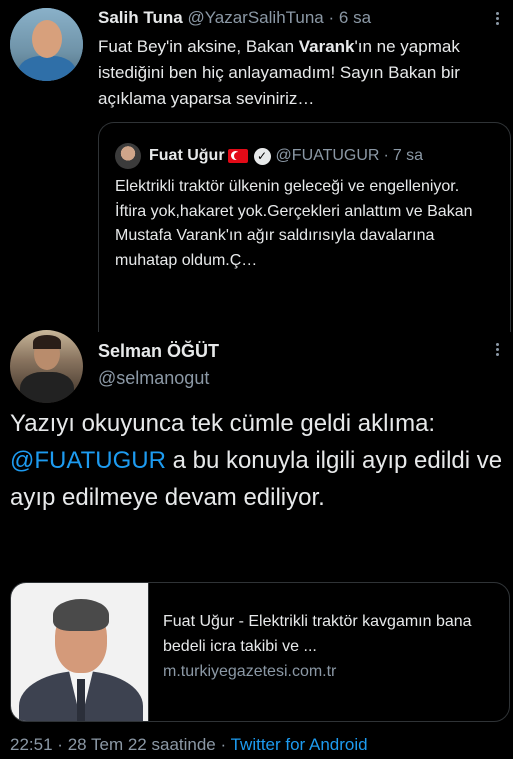  Describe the element at coordinates (153, 378) in the screenshot. I see `author-handle: @selmanogut` at that location.